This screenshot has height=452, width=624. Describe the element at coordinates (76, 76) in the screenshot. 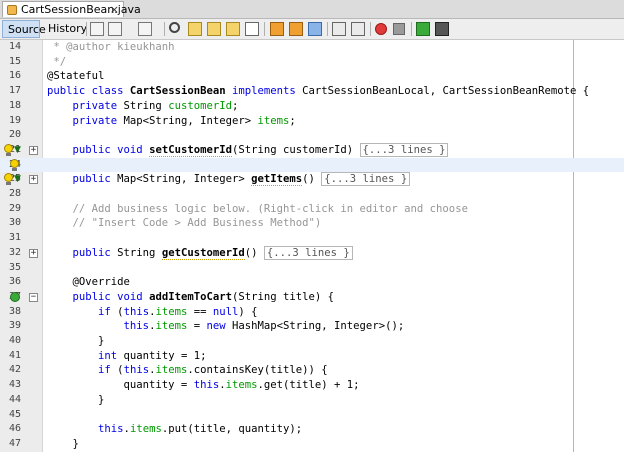

I see `code-text: @Stateful` at that location.